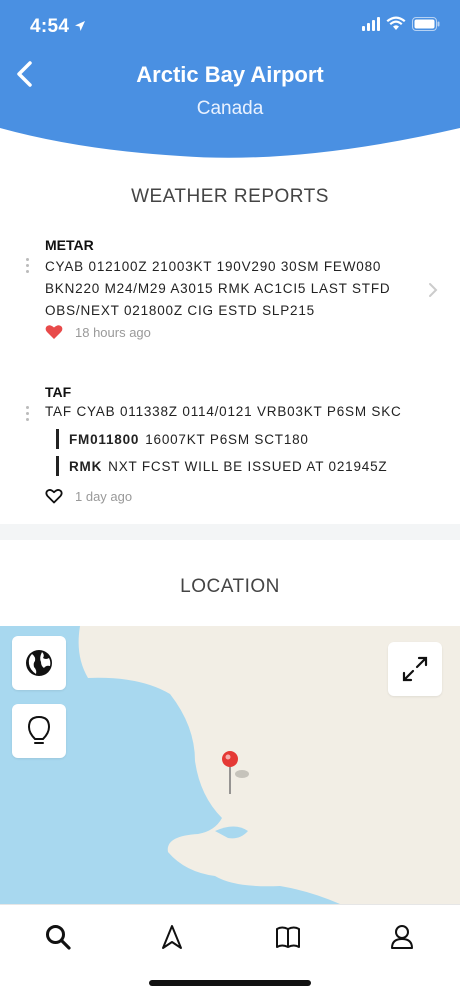  I want to click on home-indicator, so click(230, 983).